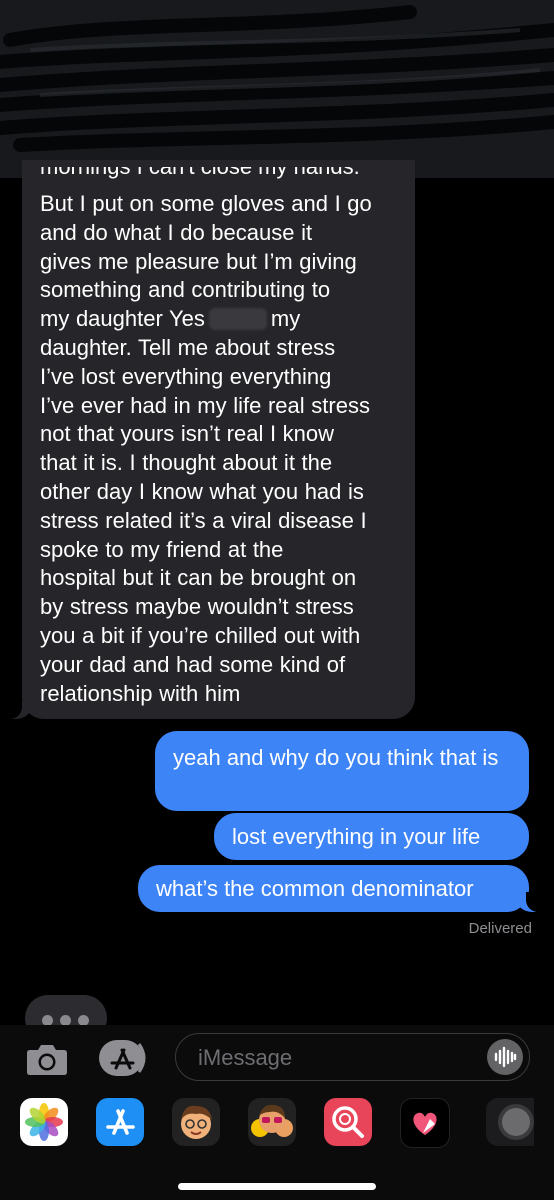  I want to click on outgoing-message-text: lost everything in your life, so click(356, 836).